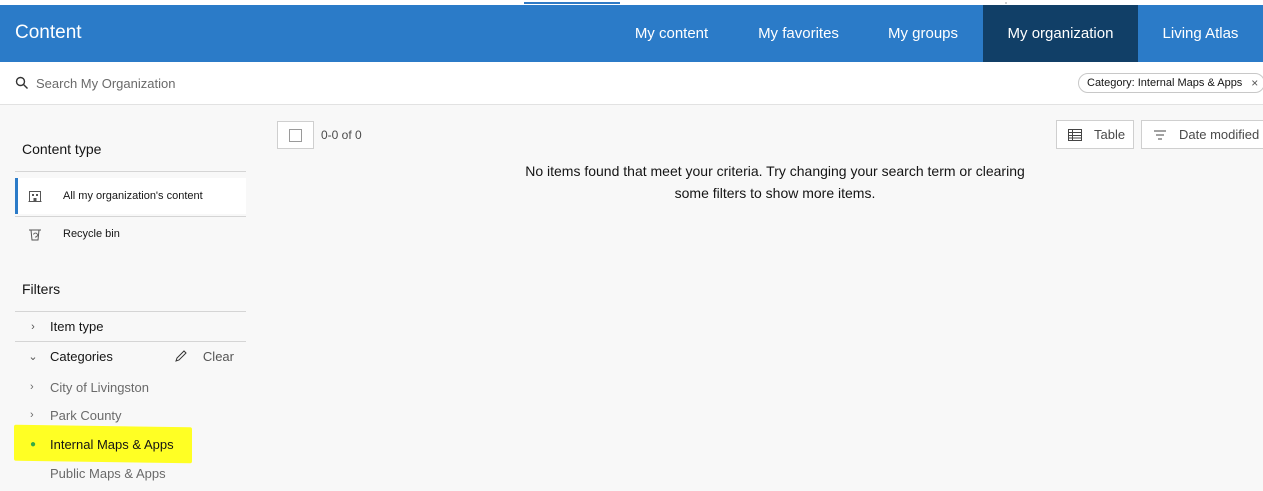 The image size is (1263, 491). What do you see at coordinates (62, 149) in the screenshot?
I see `content-type-heading: Content type` at bounding box center [62, 149].